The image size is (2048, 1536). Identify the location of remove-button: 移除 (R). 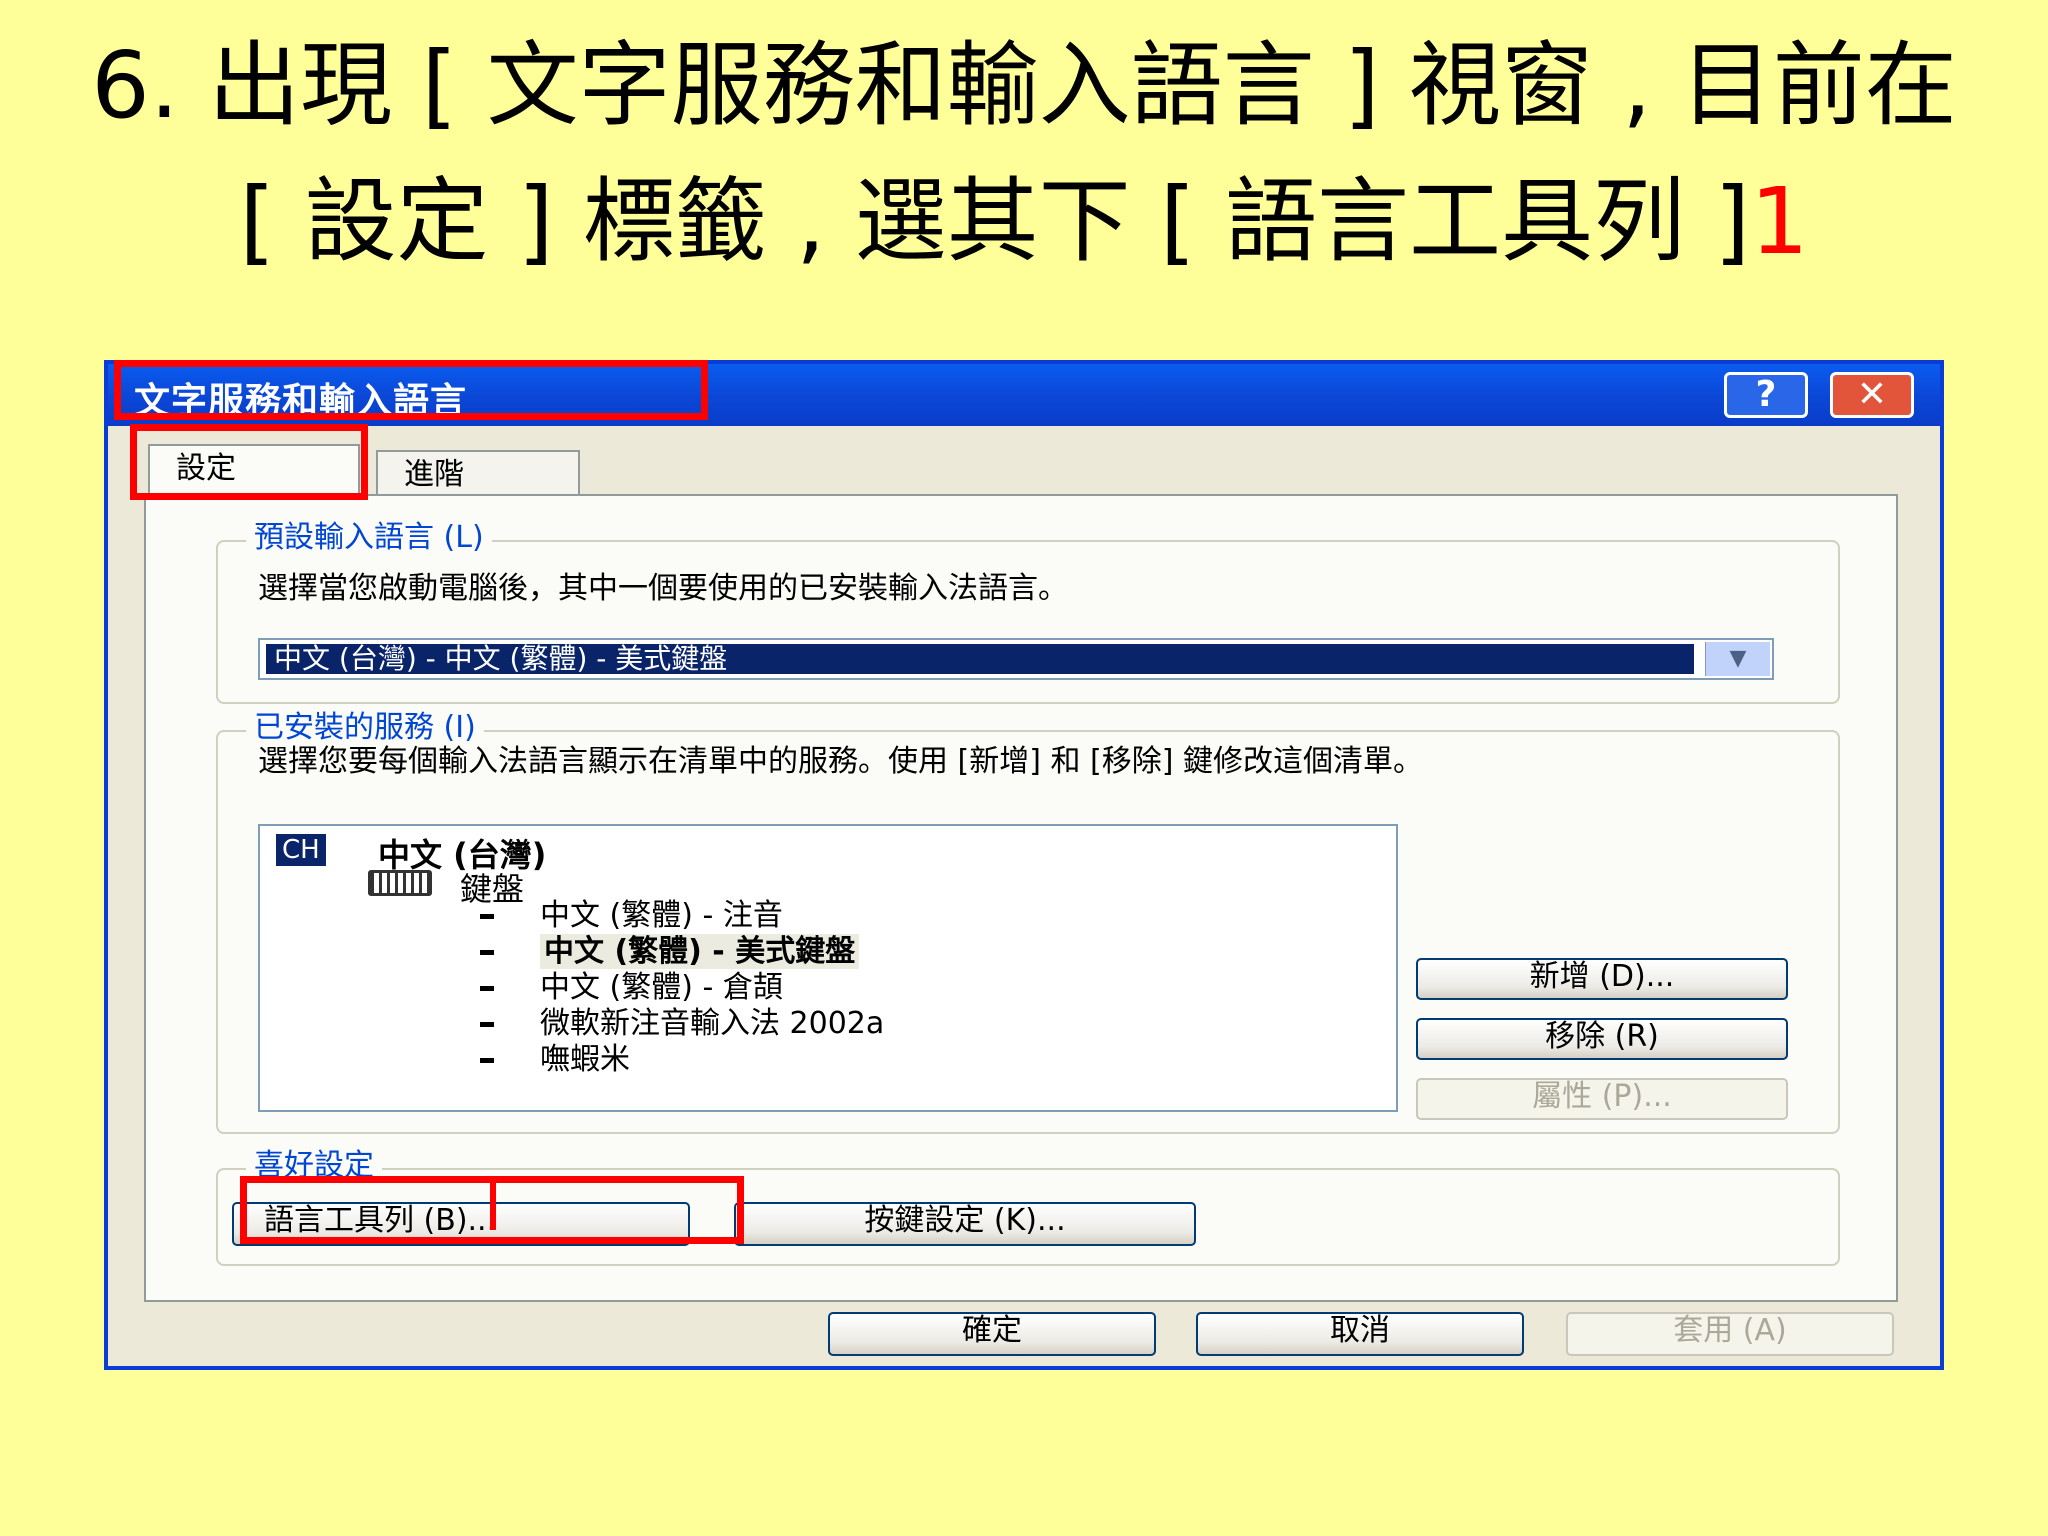
(1602, 1039).